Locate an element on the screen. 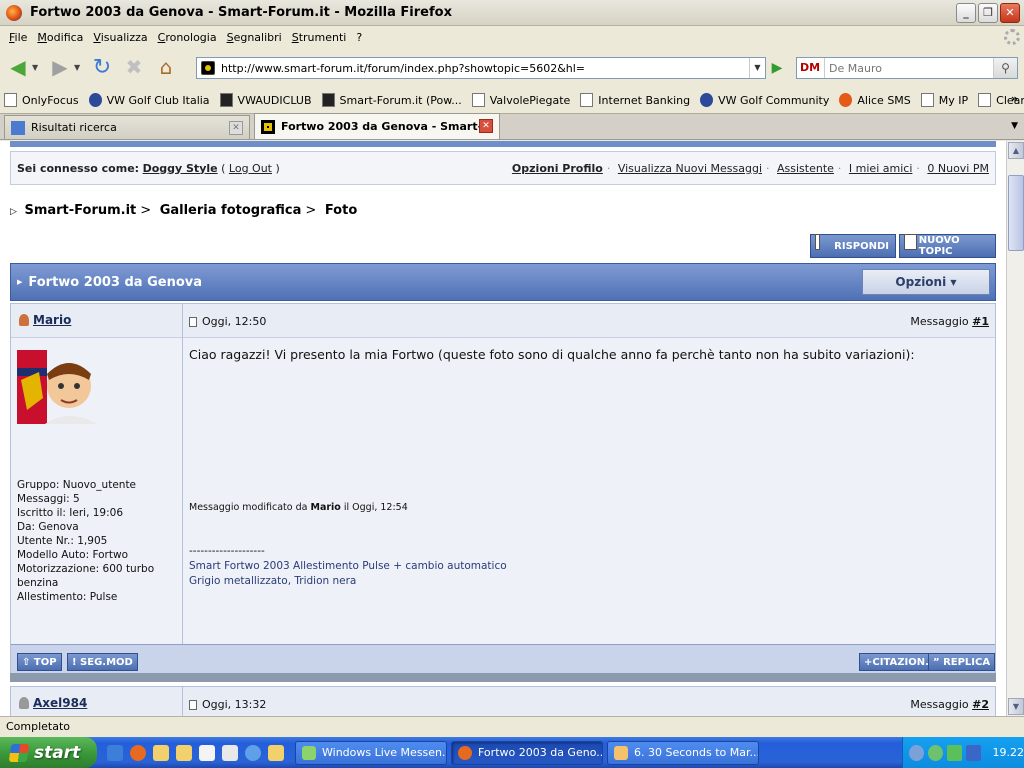 The height and width of the screenshot is (768, 1024). folder-icon is located at coordinates (161, 752).